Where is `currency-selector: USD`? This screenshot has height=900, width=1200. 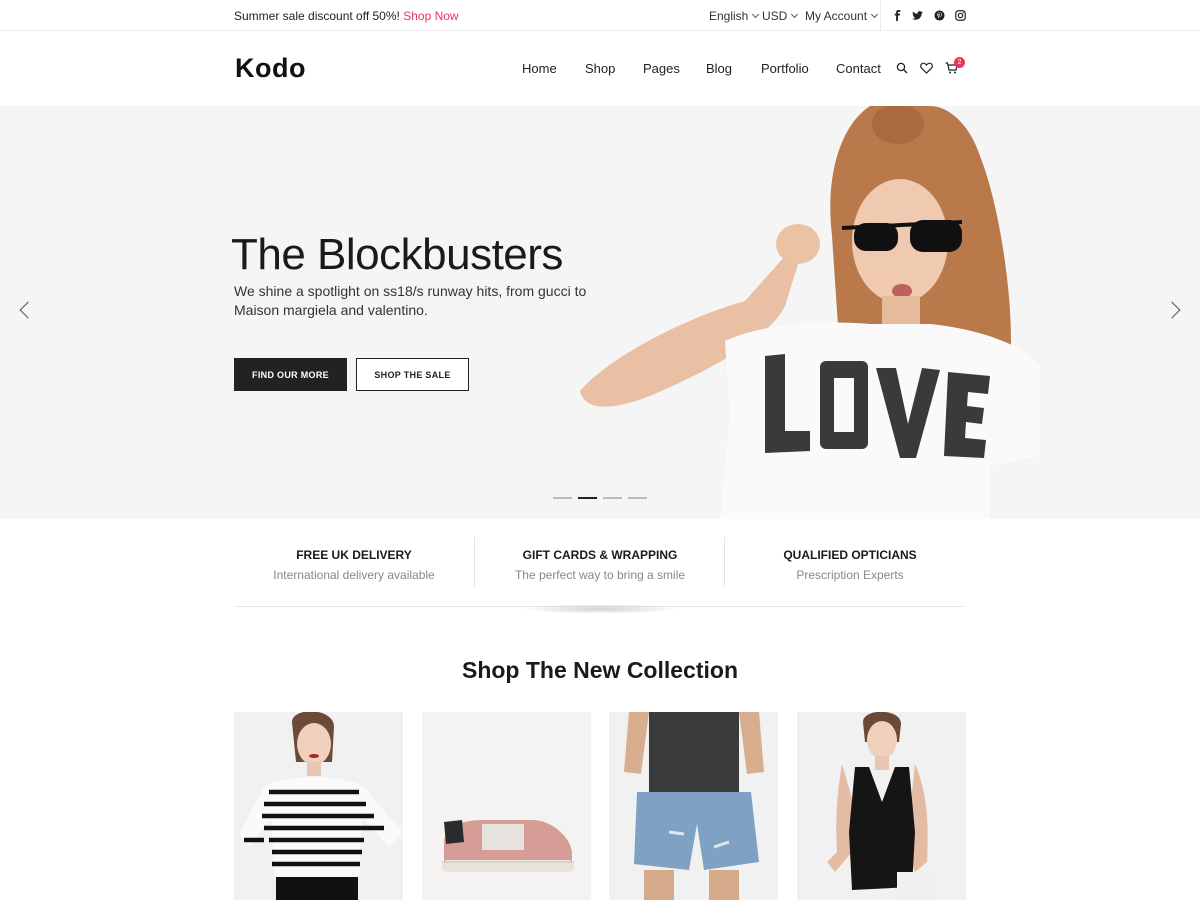 currency-selector: USD is located at coordinates (780, 16).